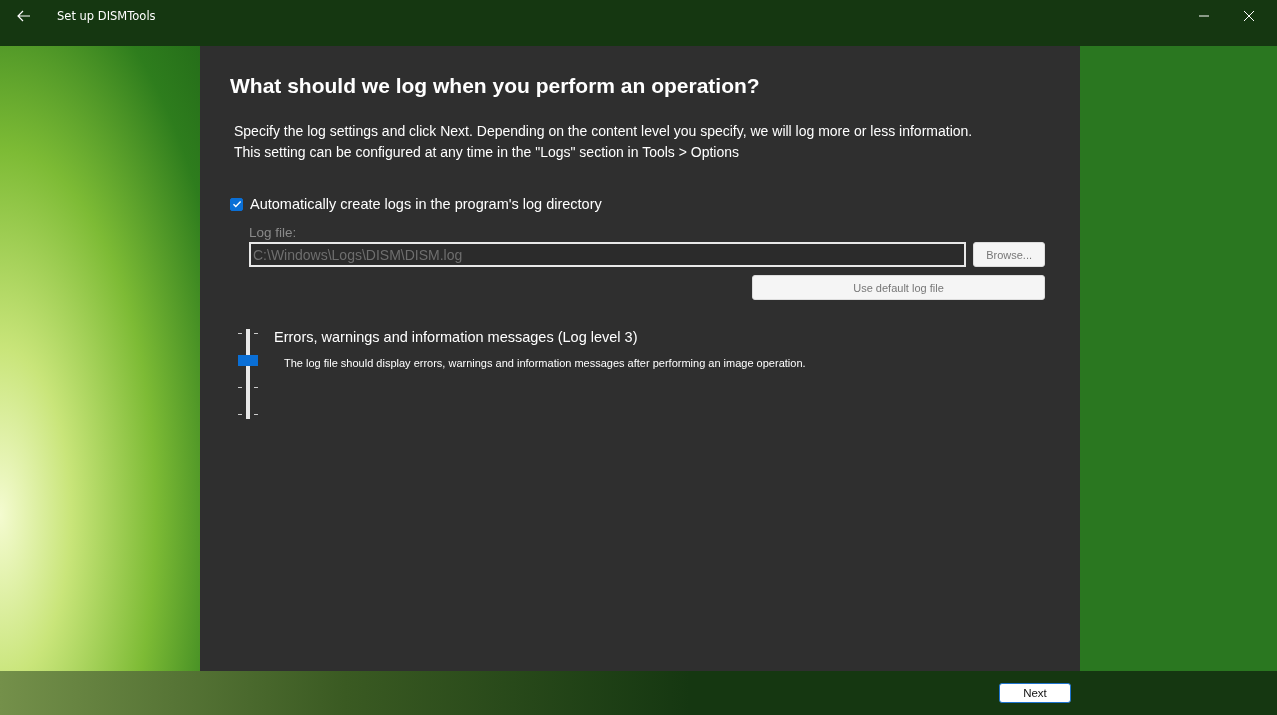 Image resolution: width=1277 pixels, height=715 pixels. What do you see at coordinates (1249, 16) in the screenshot?
I see `close-icon` at bounding box center [1249, 16].